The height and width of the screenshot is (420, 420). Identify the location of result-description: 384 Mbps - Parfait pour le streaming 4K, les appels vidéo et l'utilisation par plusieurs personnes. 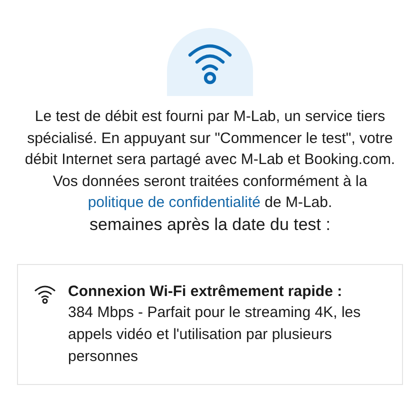
(215, 334).